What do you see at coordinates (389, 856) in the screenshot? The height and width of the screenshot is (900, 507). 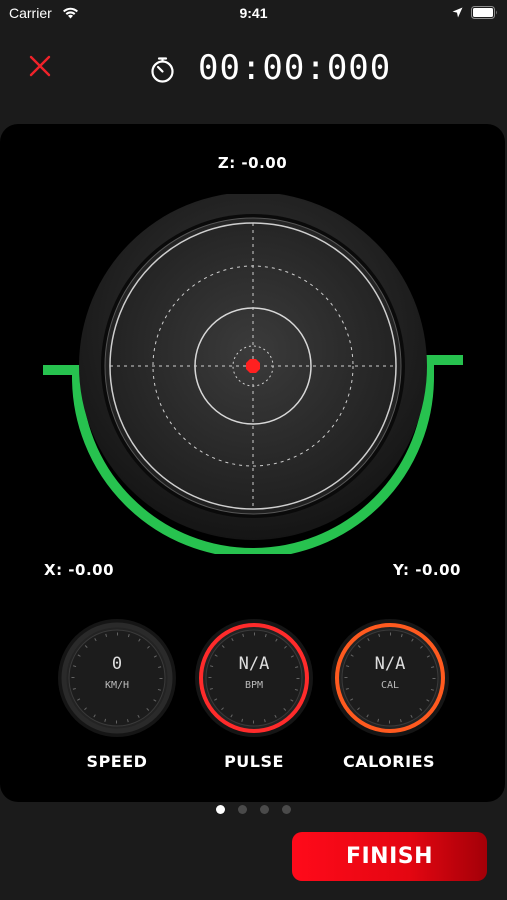 I see `finish-button: FINISH` at bounding box center [389, 856].